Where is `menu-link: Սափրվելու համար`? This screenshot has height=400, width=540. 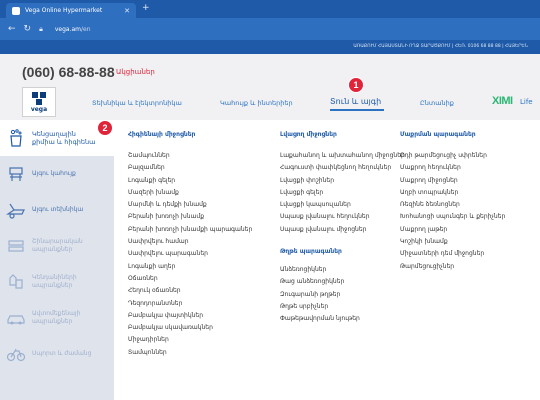 menu-link: Սափրվելու համար is located at coordinates (190, 244).